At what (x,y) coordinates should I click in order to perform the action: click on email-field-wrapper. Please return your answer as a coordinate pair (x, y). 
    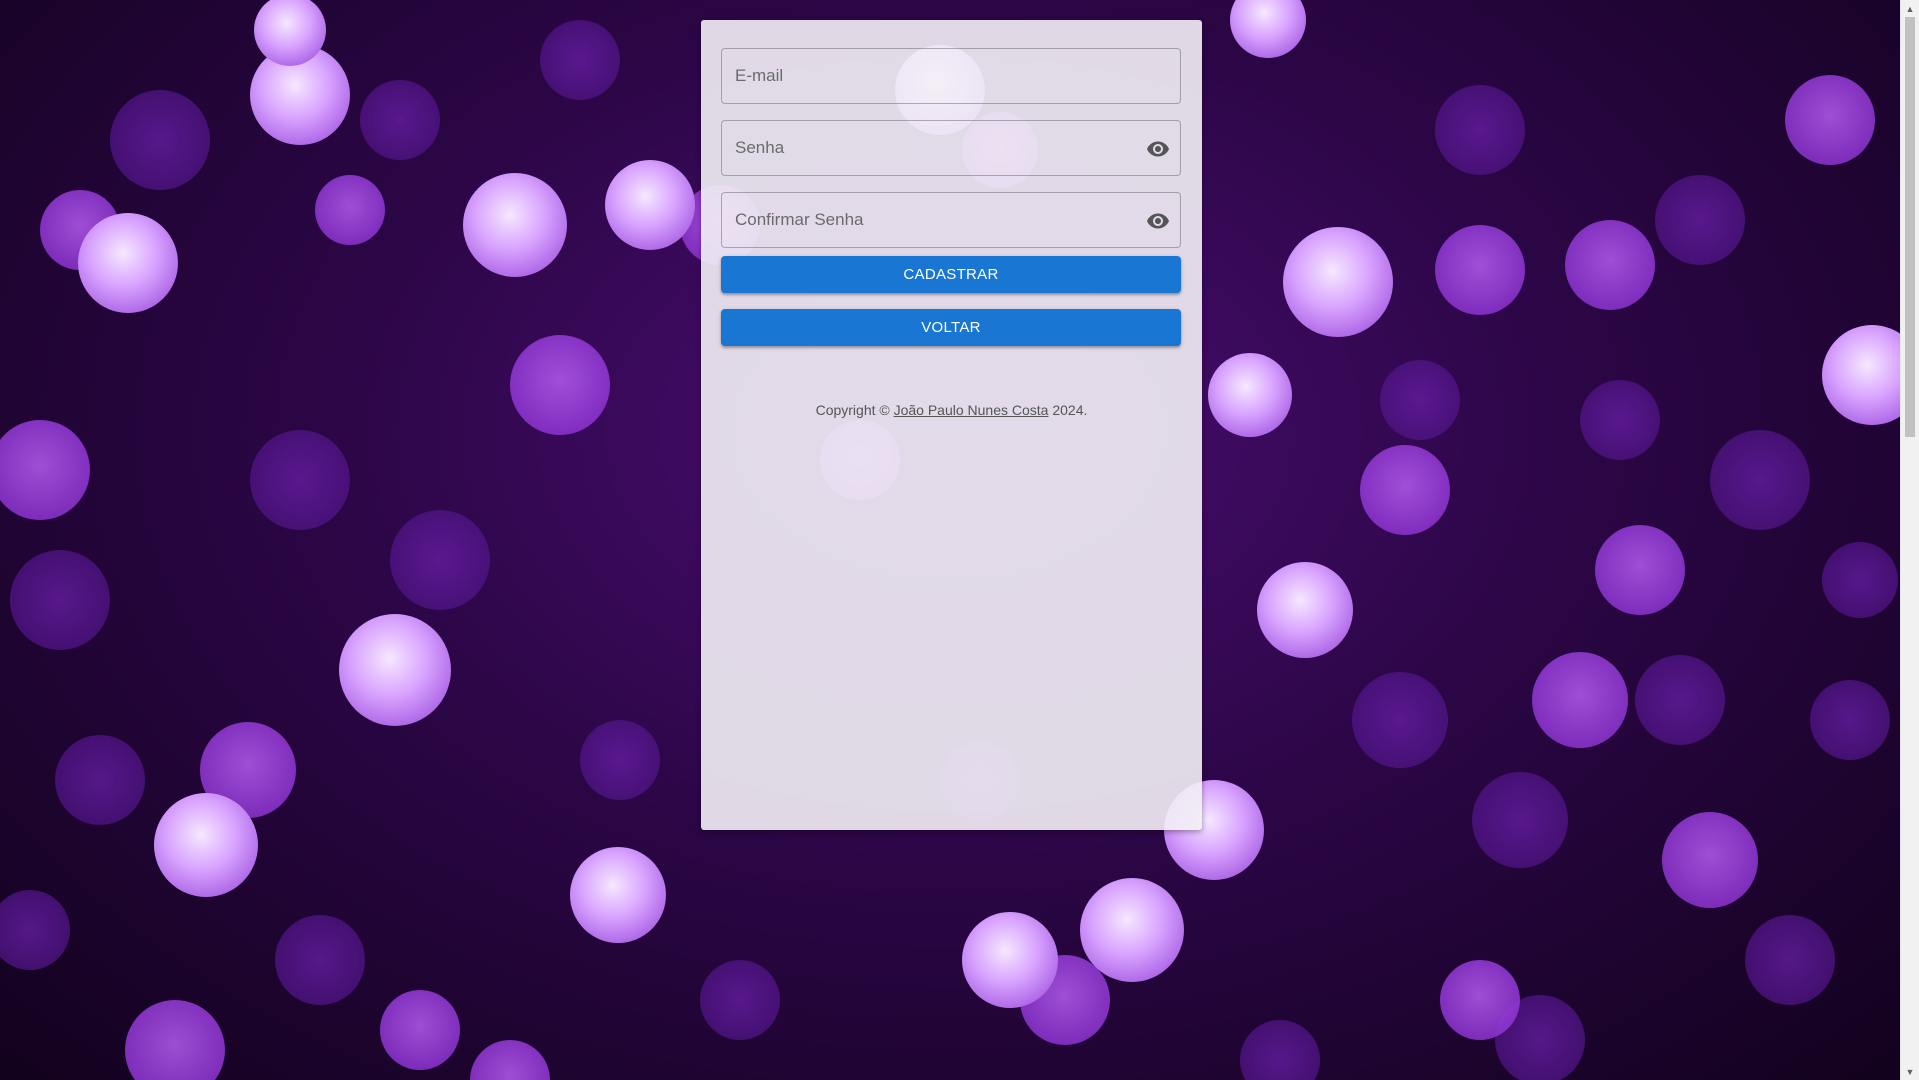
    Looking at the image, I should click on (951, 76).